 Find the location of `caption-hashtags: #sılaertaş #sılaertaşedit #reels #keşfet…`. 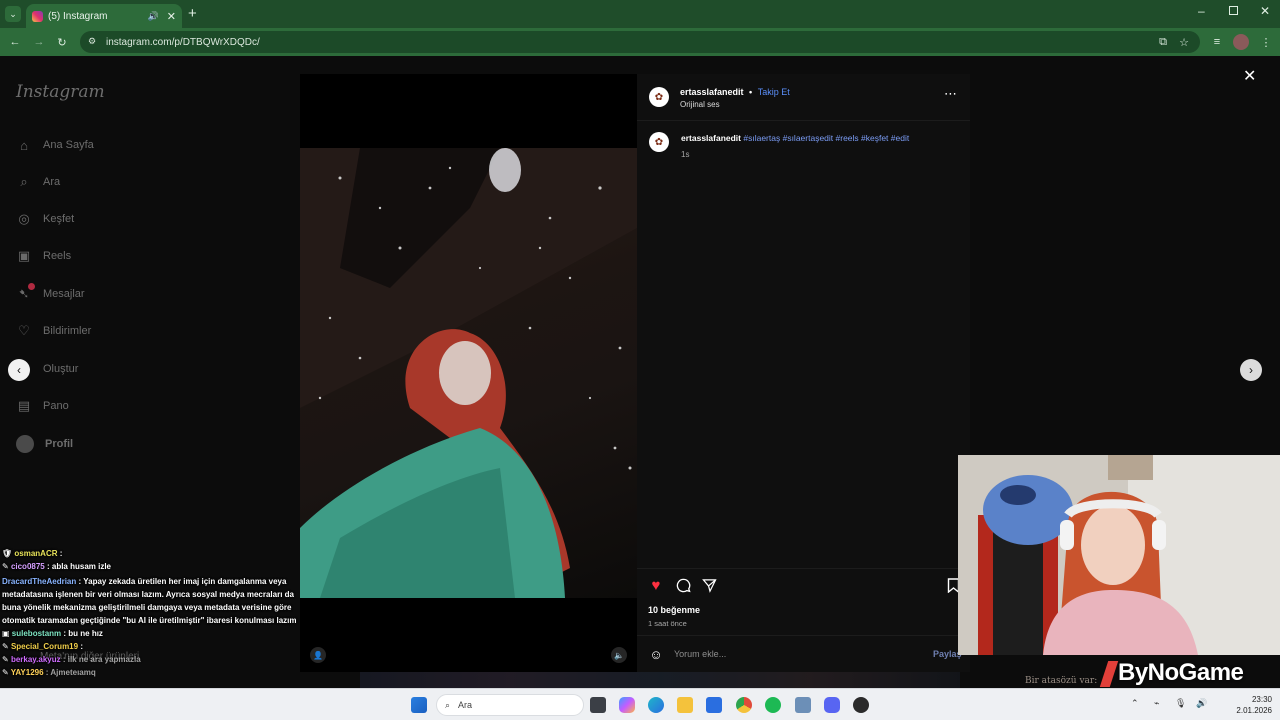

caption-hashtags: #sılaertaş #sılaertaşedit #reels #keşfet… is located at coordinates (826, 138).